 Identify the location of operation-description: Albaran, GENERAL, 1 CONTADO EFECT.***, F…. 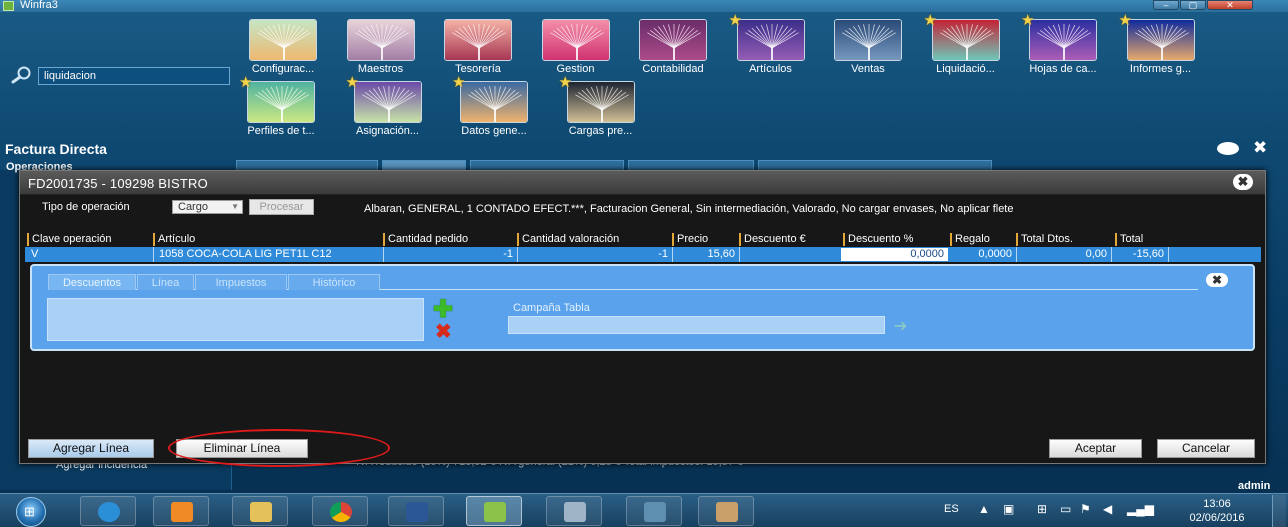
(689, 209).